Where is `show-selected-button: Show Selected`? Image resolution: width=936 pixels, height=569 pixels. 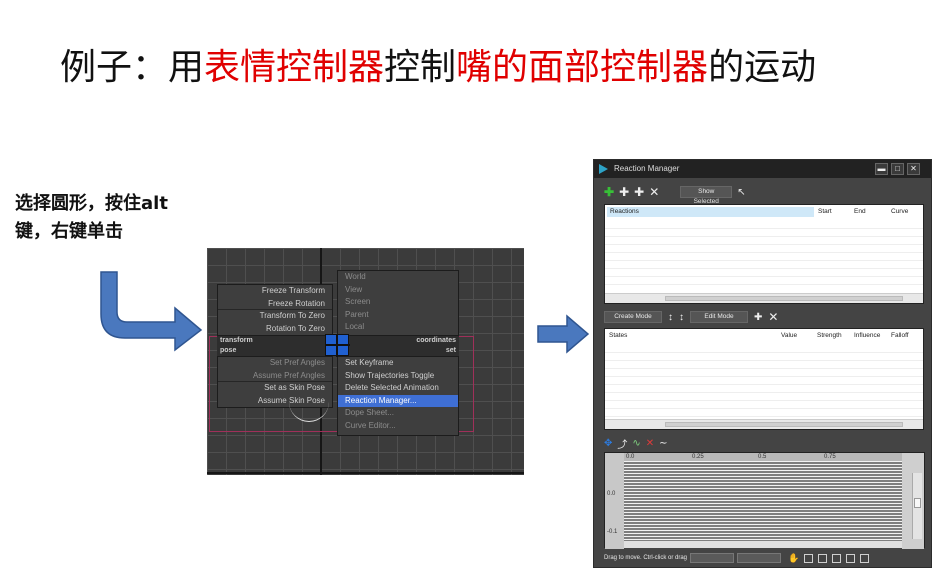 show-selected-button: Show Selected is located at coordinates (706, 195).